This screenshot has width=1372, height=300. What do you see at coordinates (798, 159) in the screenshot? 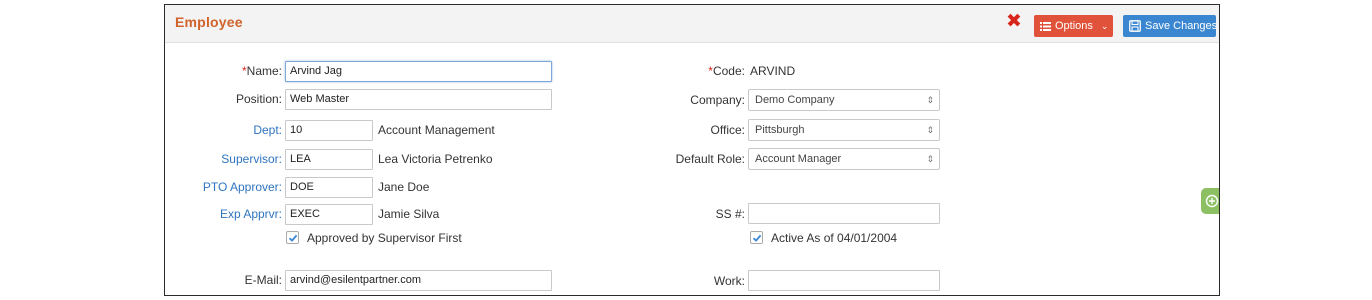
I see `default-role-select-value: Account Manager` at bounding box center [798, 159].